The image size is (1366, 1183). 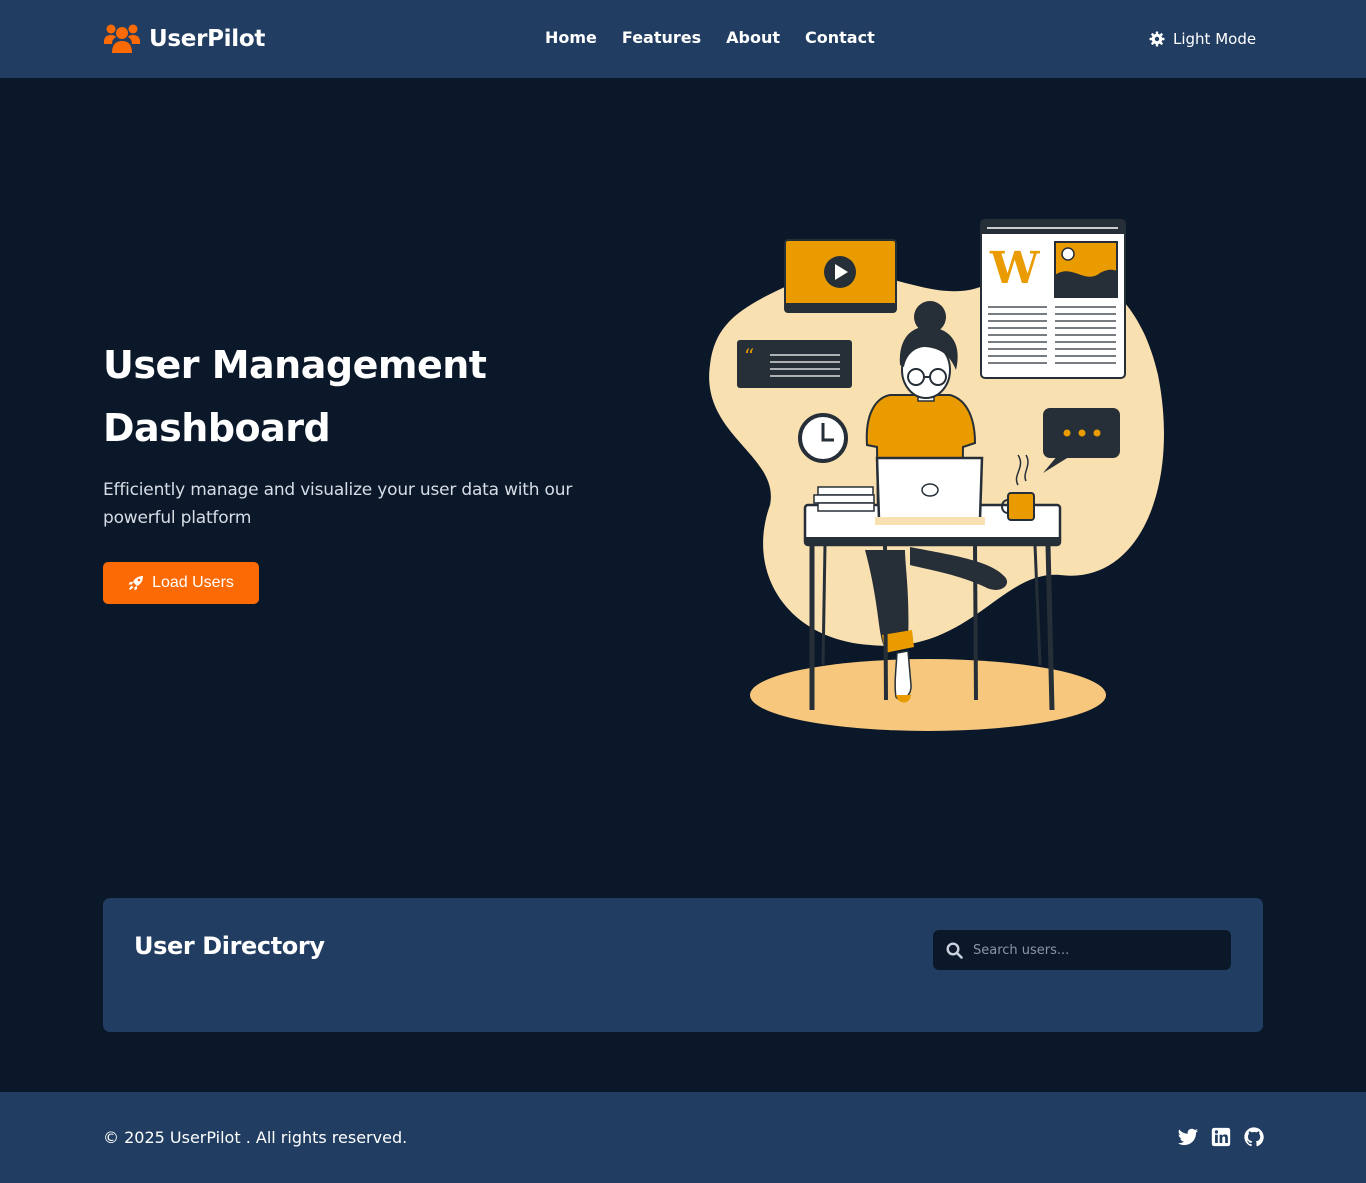 What do you see at coordinates (823, 438) in the screenshot?
I see `clock-graphic` at bounding box center [823, 438].